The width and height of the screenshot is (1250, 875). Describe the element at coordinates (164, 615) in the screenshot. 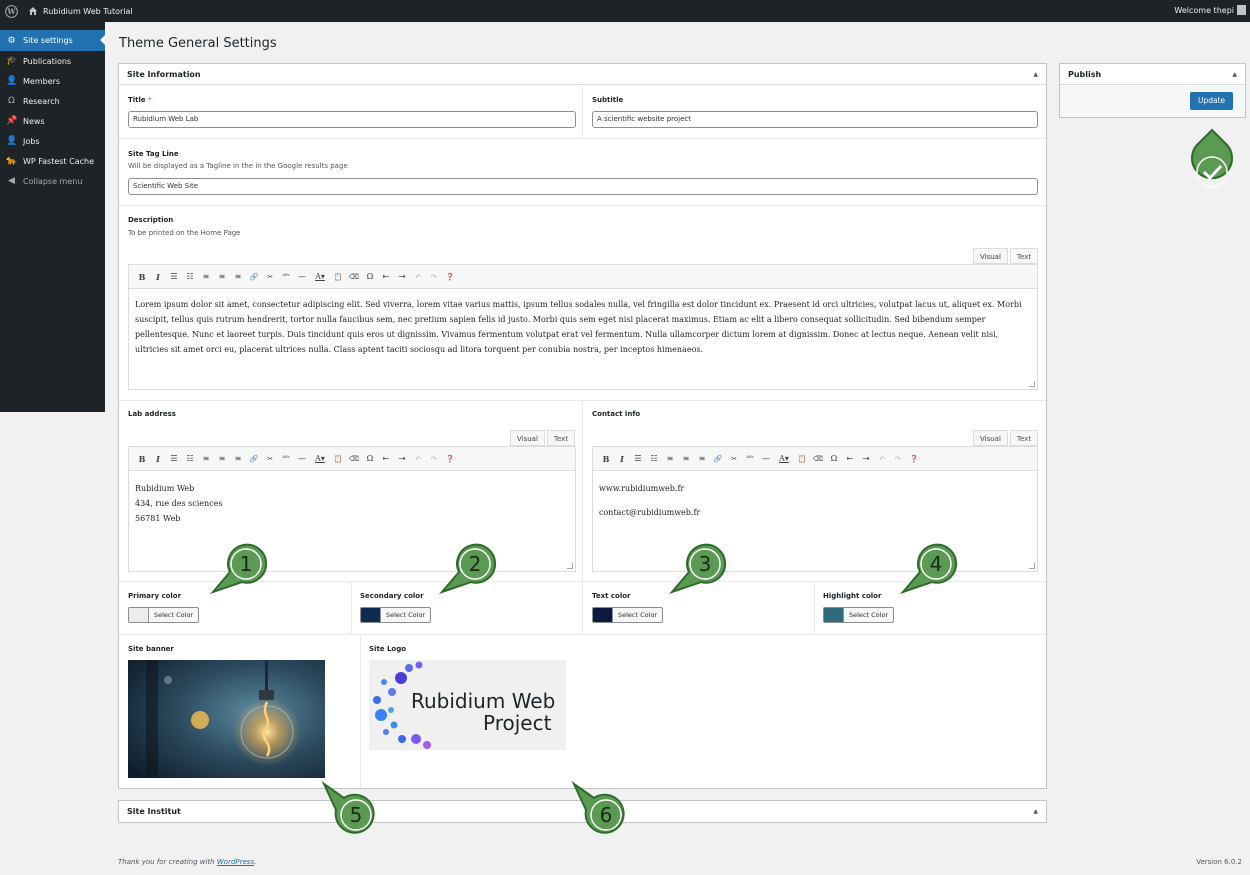

I see `primary-color-picker: Select Color` at that location.